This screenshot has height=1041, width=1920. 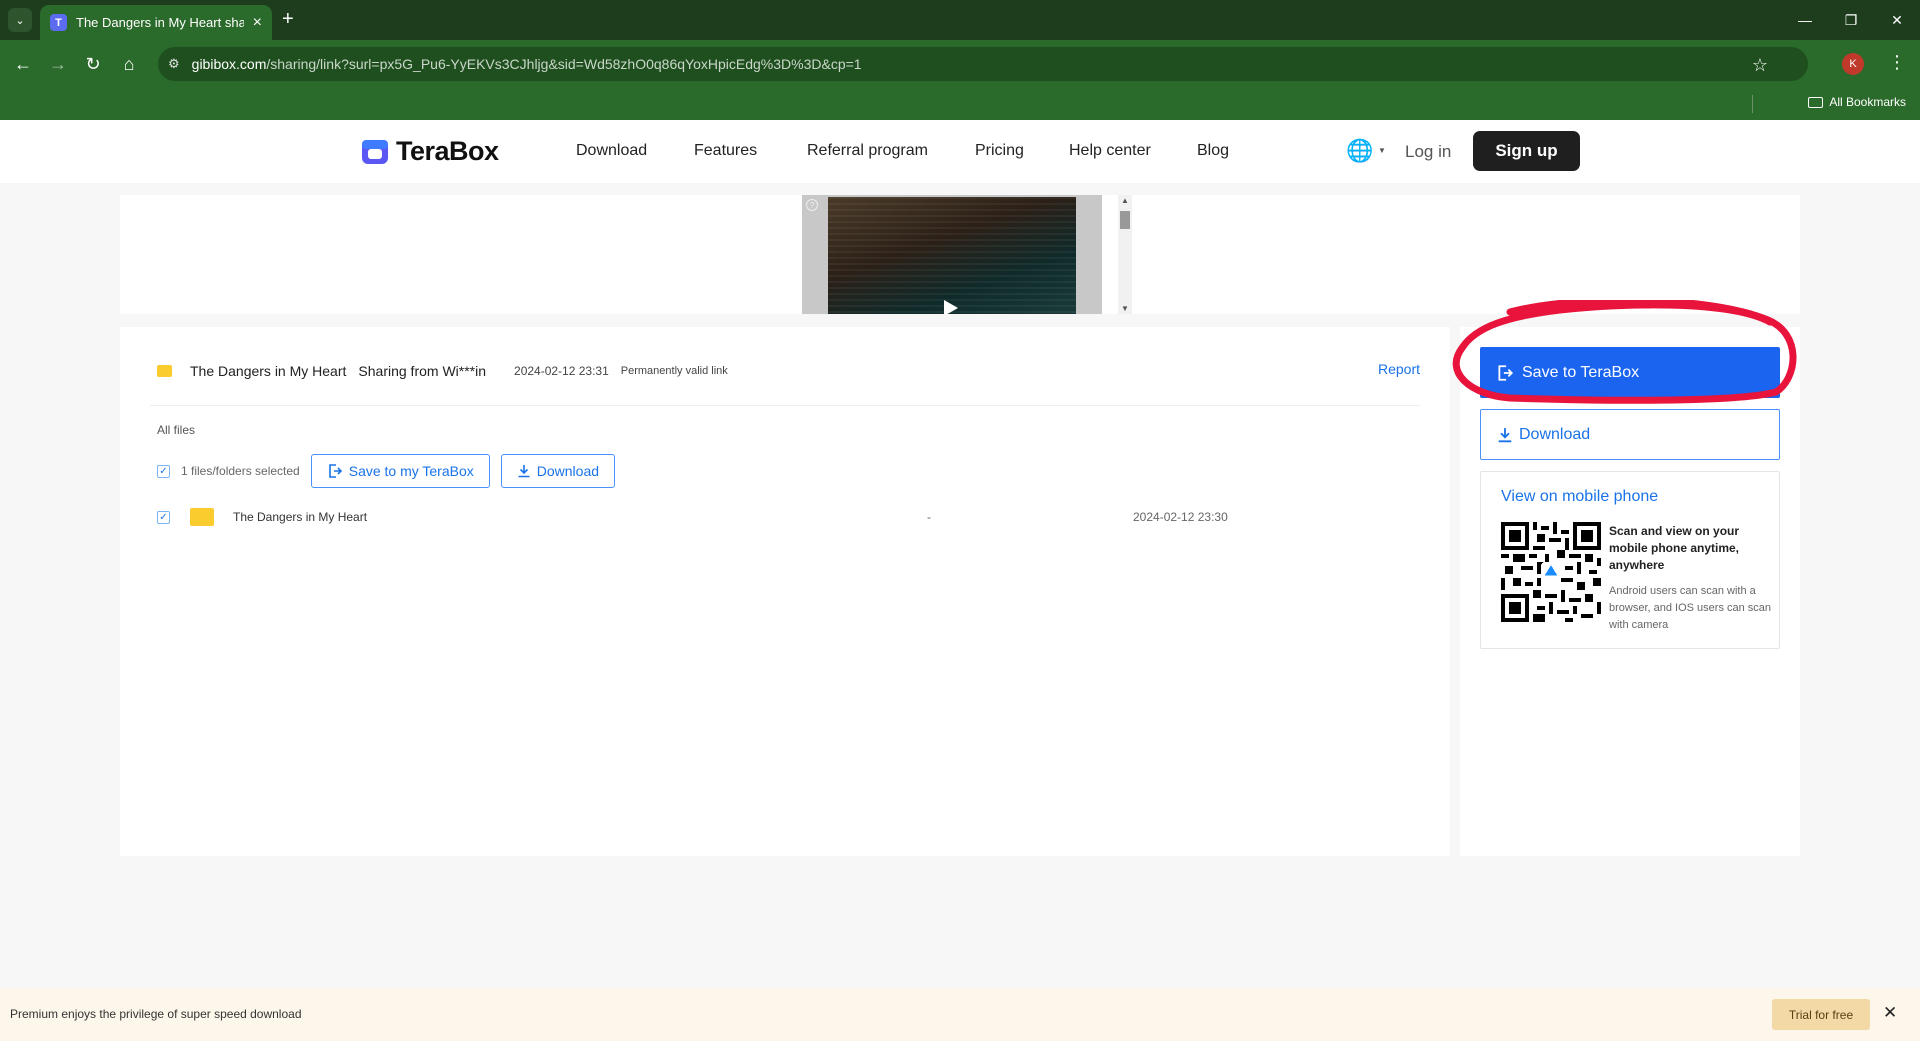 What do you see at coordinates (163, 517) in the screenshot?
I see `file-checkbox: ✓` at bounding box center [163, 517].